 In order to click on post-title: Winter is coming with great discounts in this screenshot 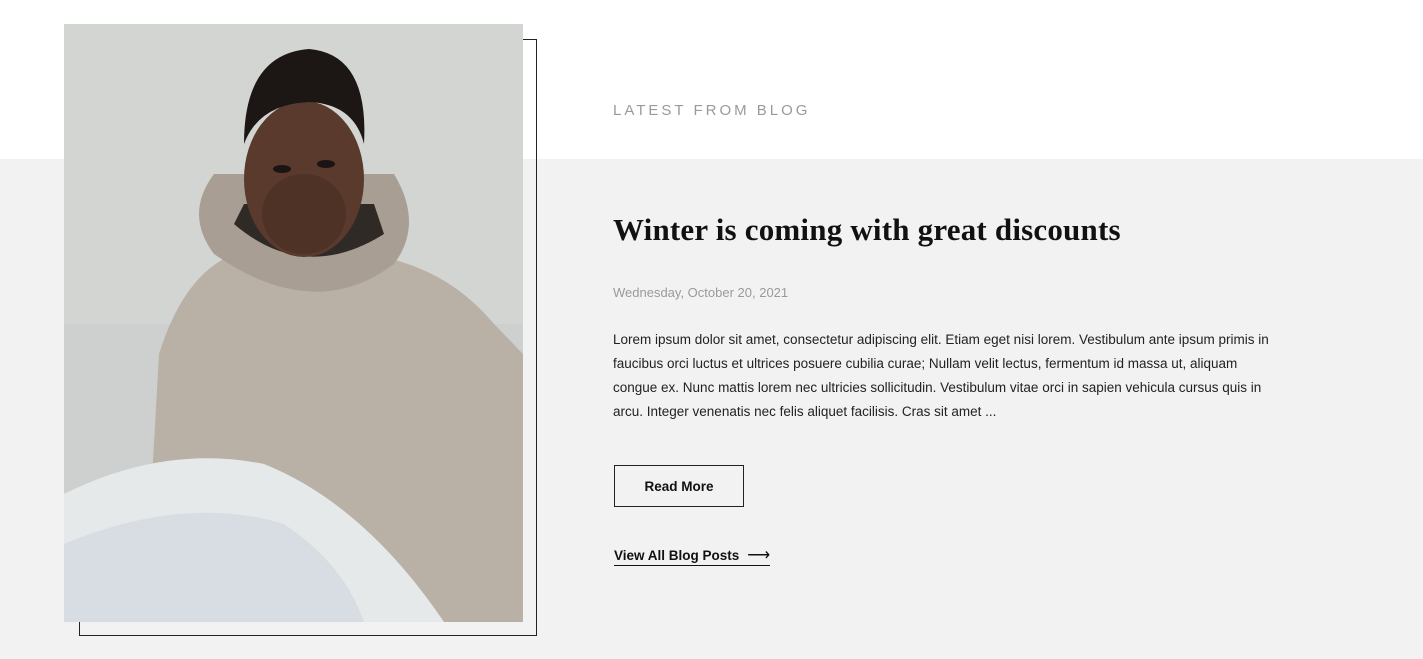, I will do `click(867, 230)`.